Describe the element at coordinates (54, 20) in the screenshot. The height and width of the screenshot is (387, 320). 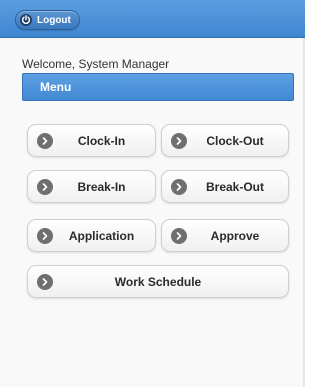
I see `logout-label: Logout` at that location.